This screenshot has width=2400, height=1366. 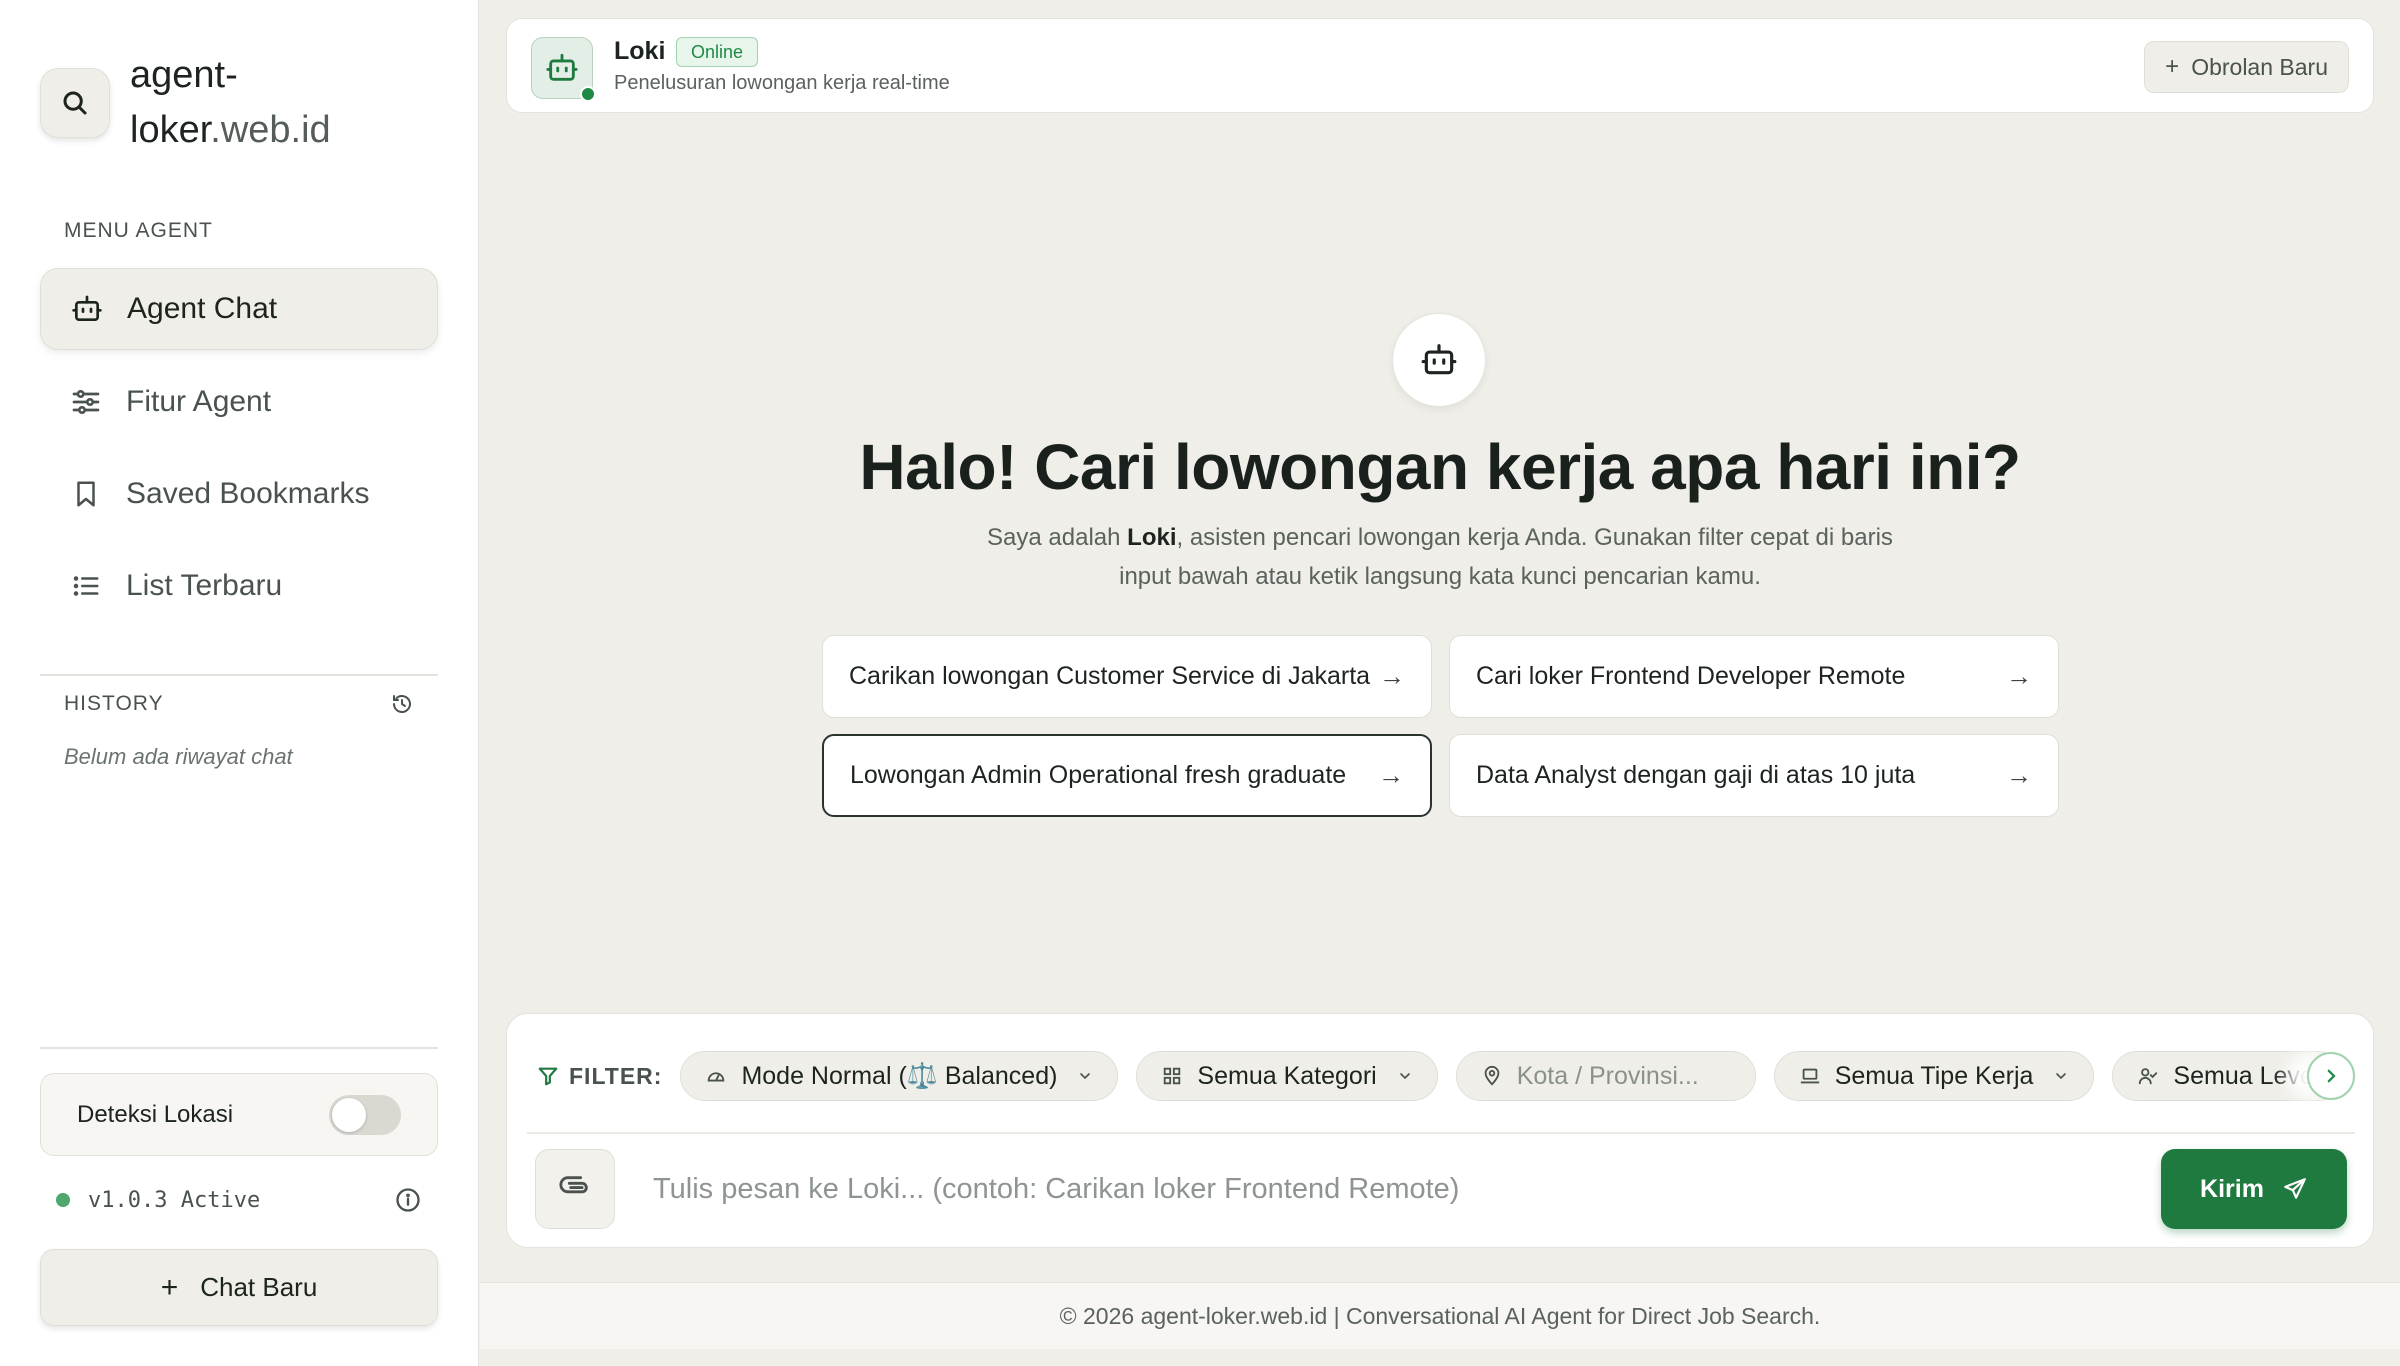 I want to click on menu-section-label: MENU AGENT, so click(x=138, y=230).